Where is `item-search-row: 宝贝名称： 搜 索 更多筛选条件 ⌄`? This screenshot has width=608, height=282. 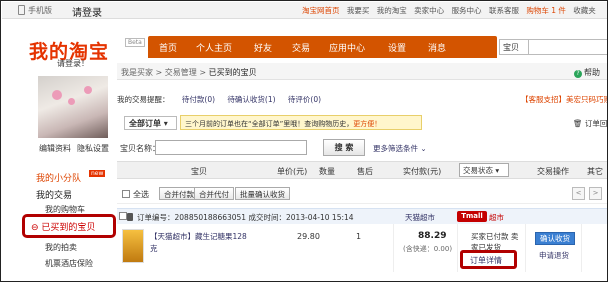 item-search-row: 宝贝名称： 搜 索 更多筛选条件 ⌄ is located at coordinates (362, 148).